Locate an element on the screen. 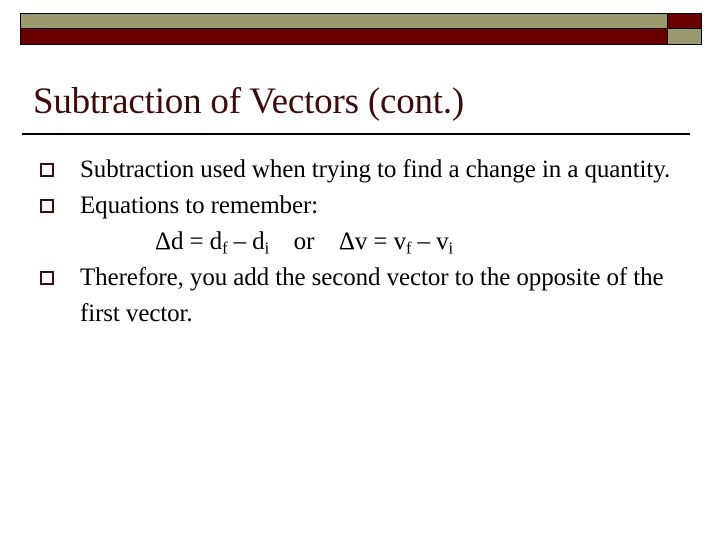 This screenshot has width=720, height=540. equation-connector: or is located at coordinates (304, 241).